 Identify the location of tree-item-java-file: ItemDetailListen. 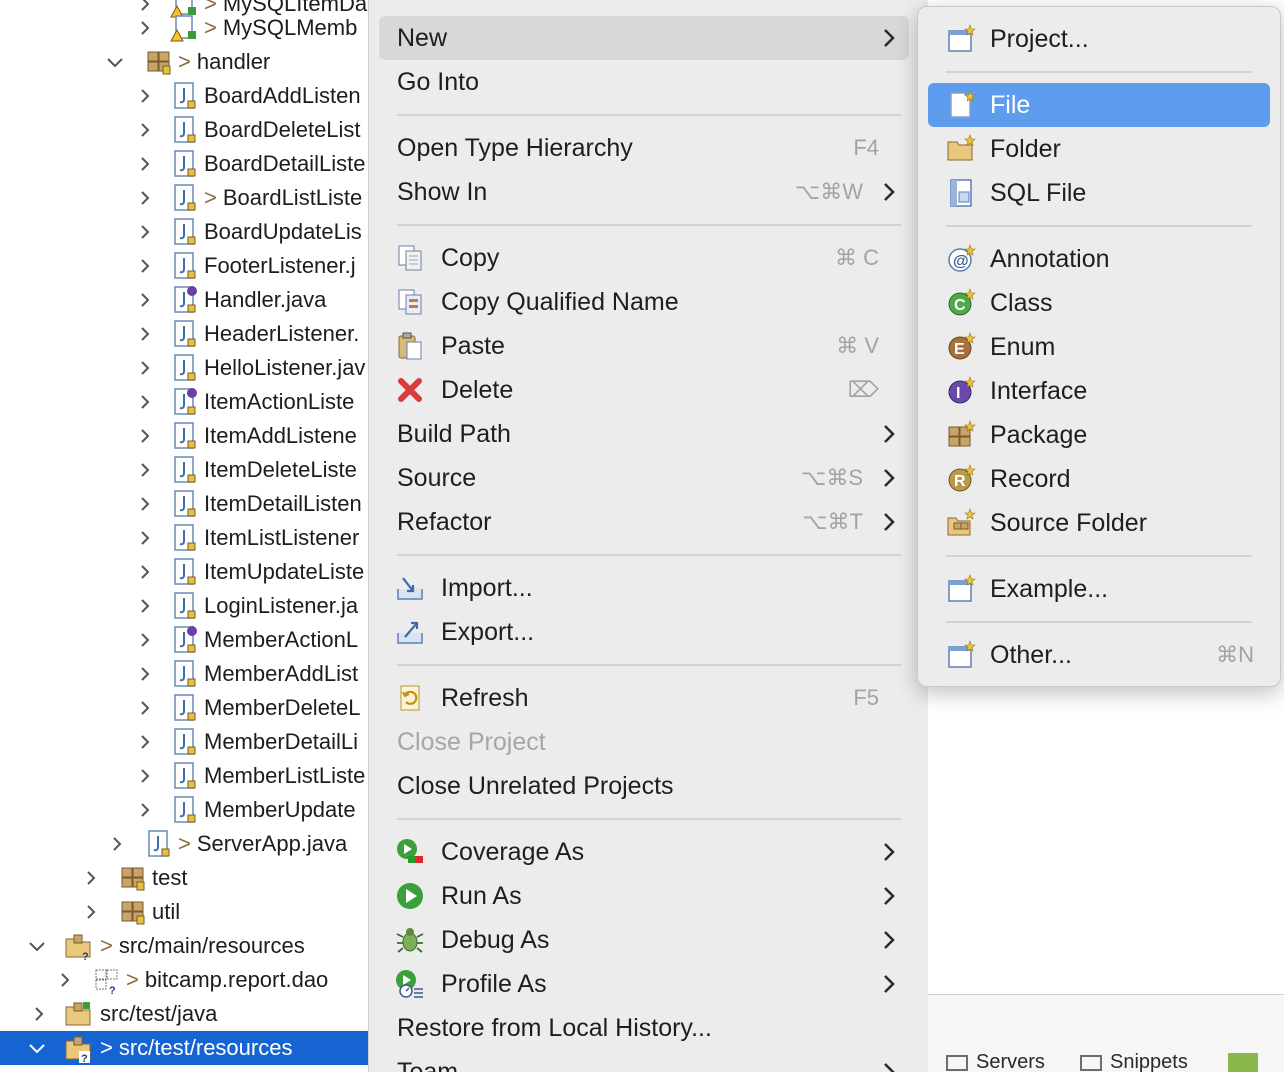
(184, 504).